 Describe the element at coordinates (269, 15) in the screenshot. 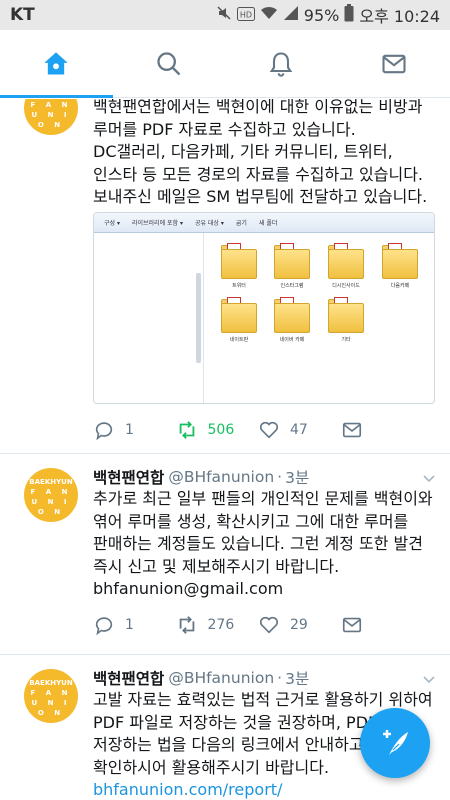

I see `wifi-icon` at that location.